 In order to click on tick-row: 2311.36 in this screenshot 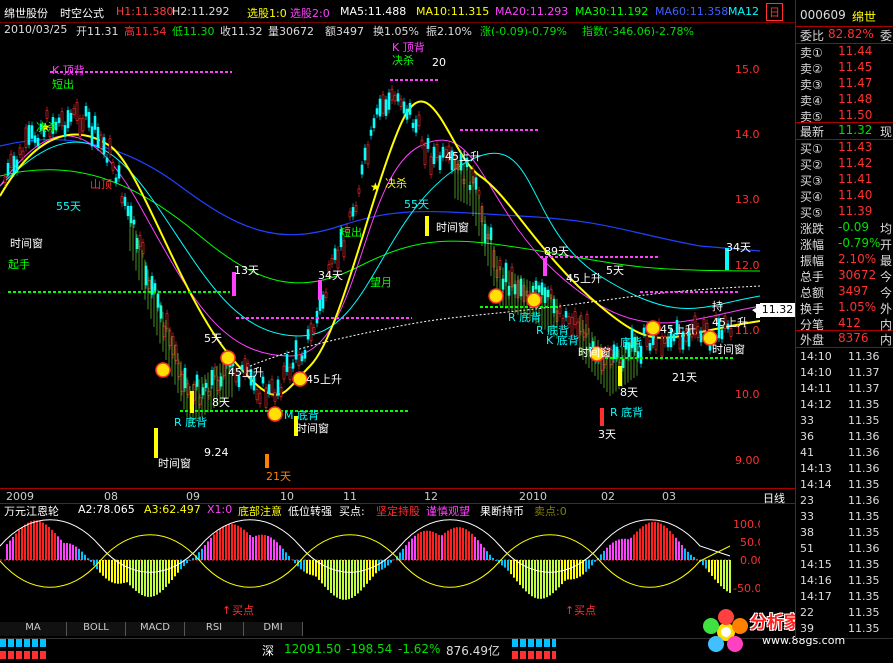, I will do `click(844, 502)`.